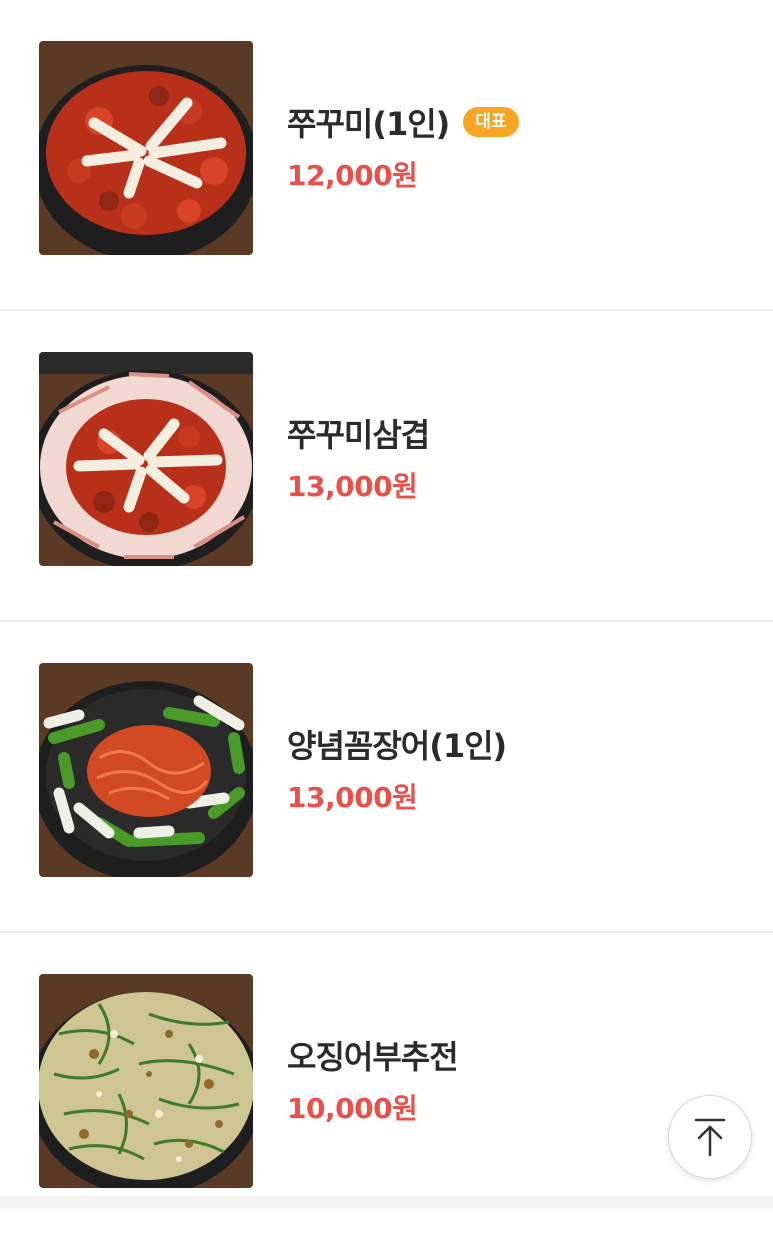 The width and height of the screenshot is (773, 1244). What do you see at coordinates (358, 457) in the screenshot?
I see `menu-item-info: 쭈꾸미삼겹 13,000원` at bounding box center [358, 457].